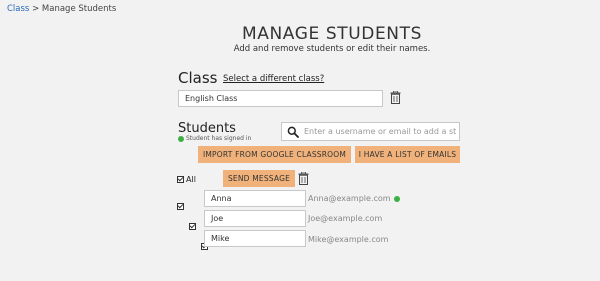 This screenshot has width=600, height=281. Describe the element at coordinates (255, 218) in the screenshot. I see `student-name-field: Joe` at that location.